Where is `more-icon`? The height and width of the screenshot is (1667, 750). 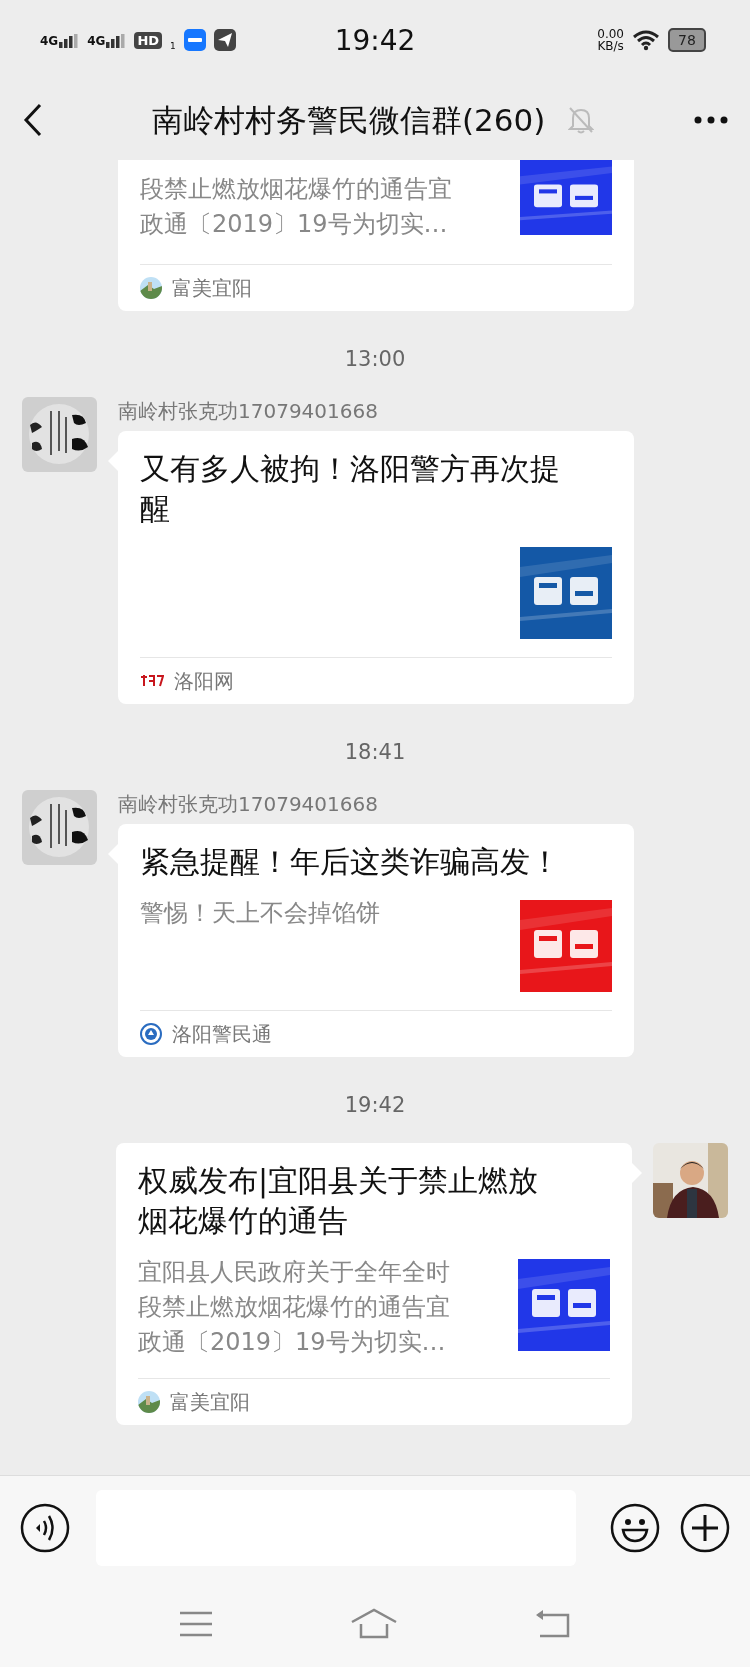 more-icon is located at coordinates (711, 120).